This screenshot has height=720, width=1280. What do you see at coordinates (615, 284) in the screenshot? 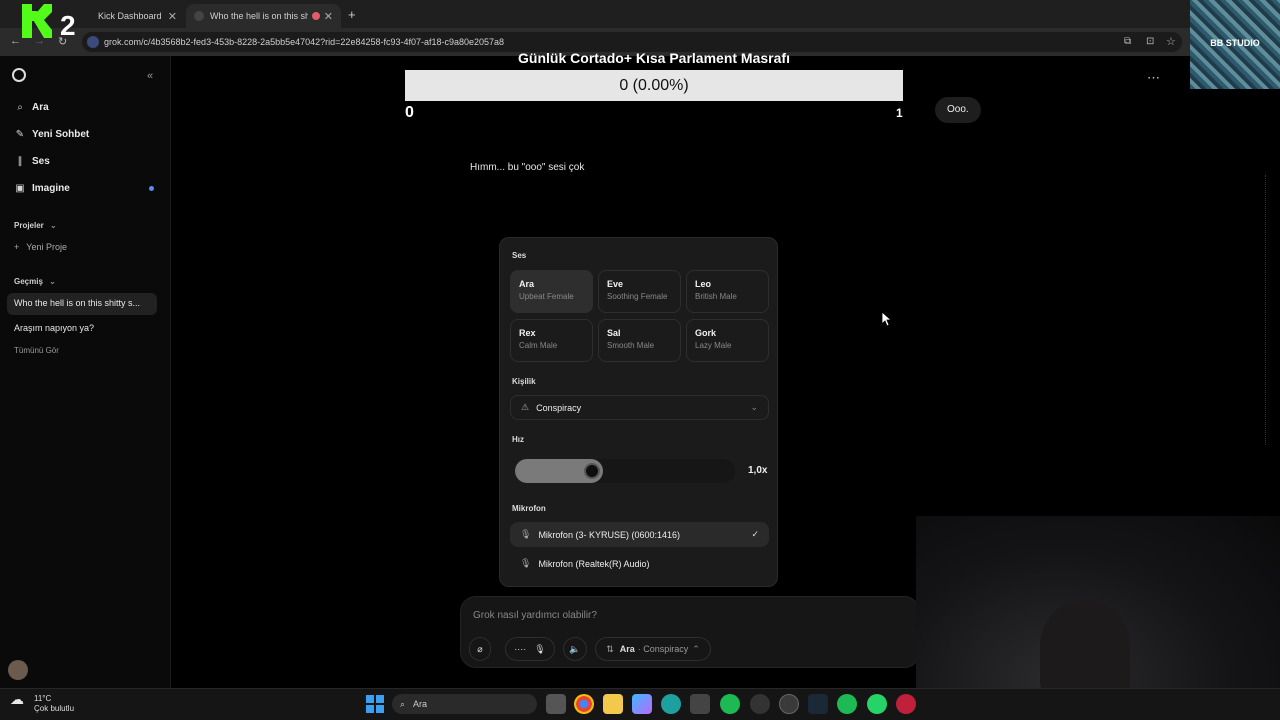
I see `voice-name: Eve` at bounding box center [615, 284].